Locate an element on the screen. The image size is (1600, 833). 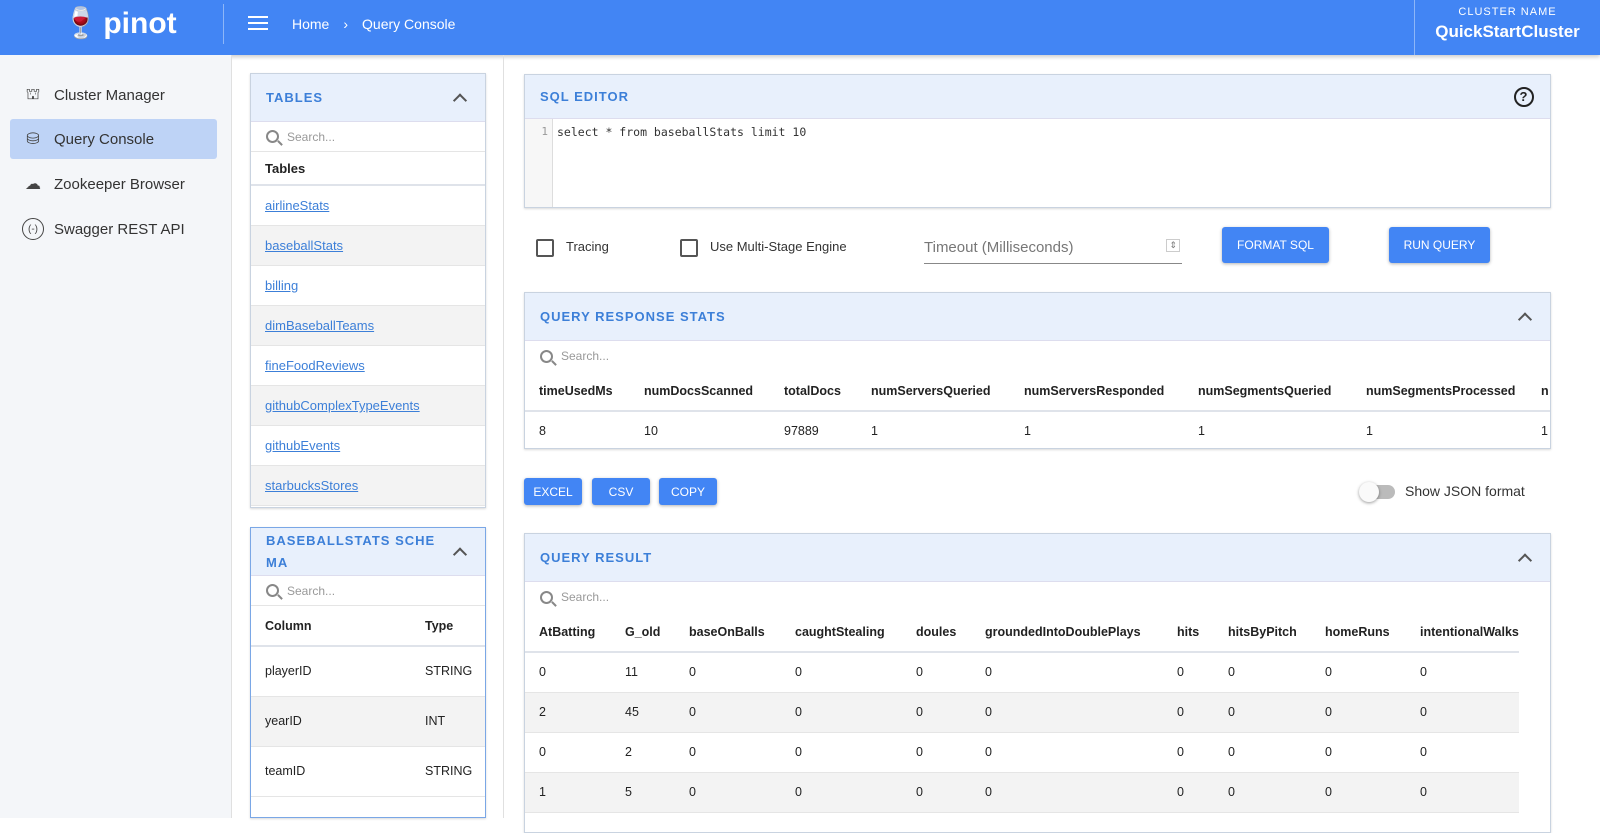
table-list-item: dimBaseballTeams is located at coordinates (368, 326).